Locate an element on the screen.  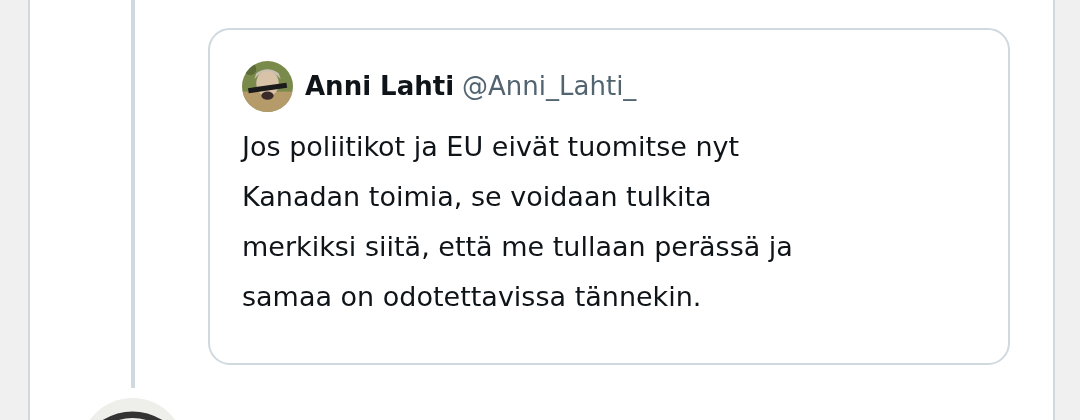
author-handle: @Anni_Lahti_ is located at coordinates (549, 86).